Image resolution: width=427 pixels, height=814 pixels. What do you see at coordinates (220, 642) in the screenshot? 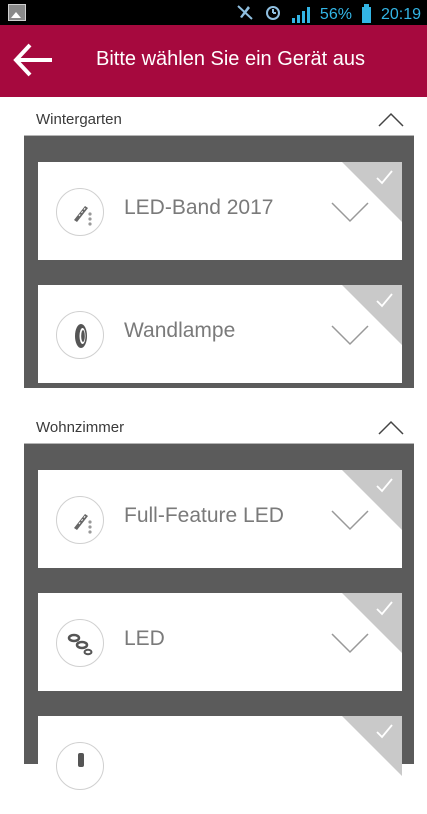
I see `device-card: LED` at bounding box center [220, 642].